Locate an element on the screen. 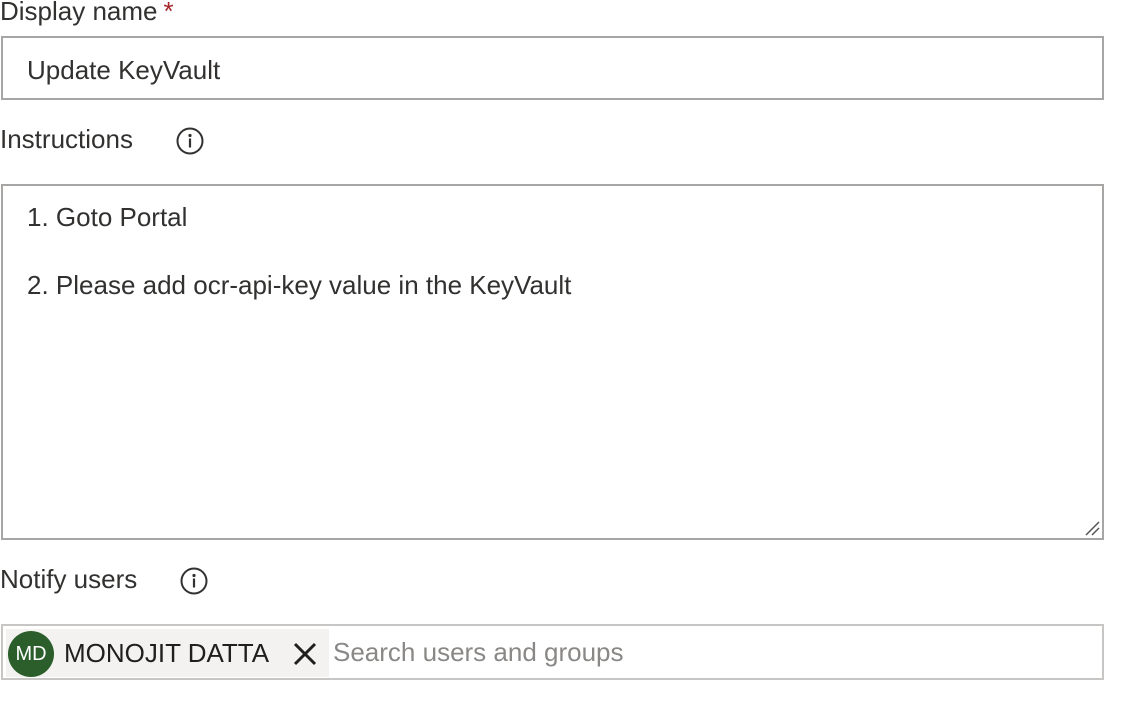  notify-users-info-icon is located at coordinates (194, 581).